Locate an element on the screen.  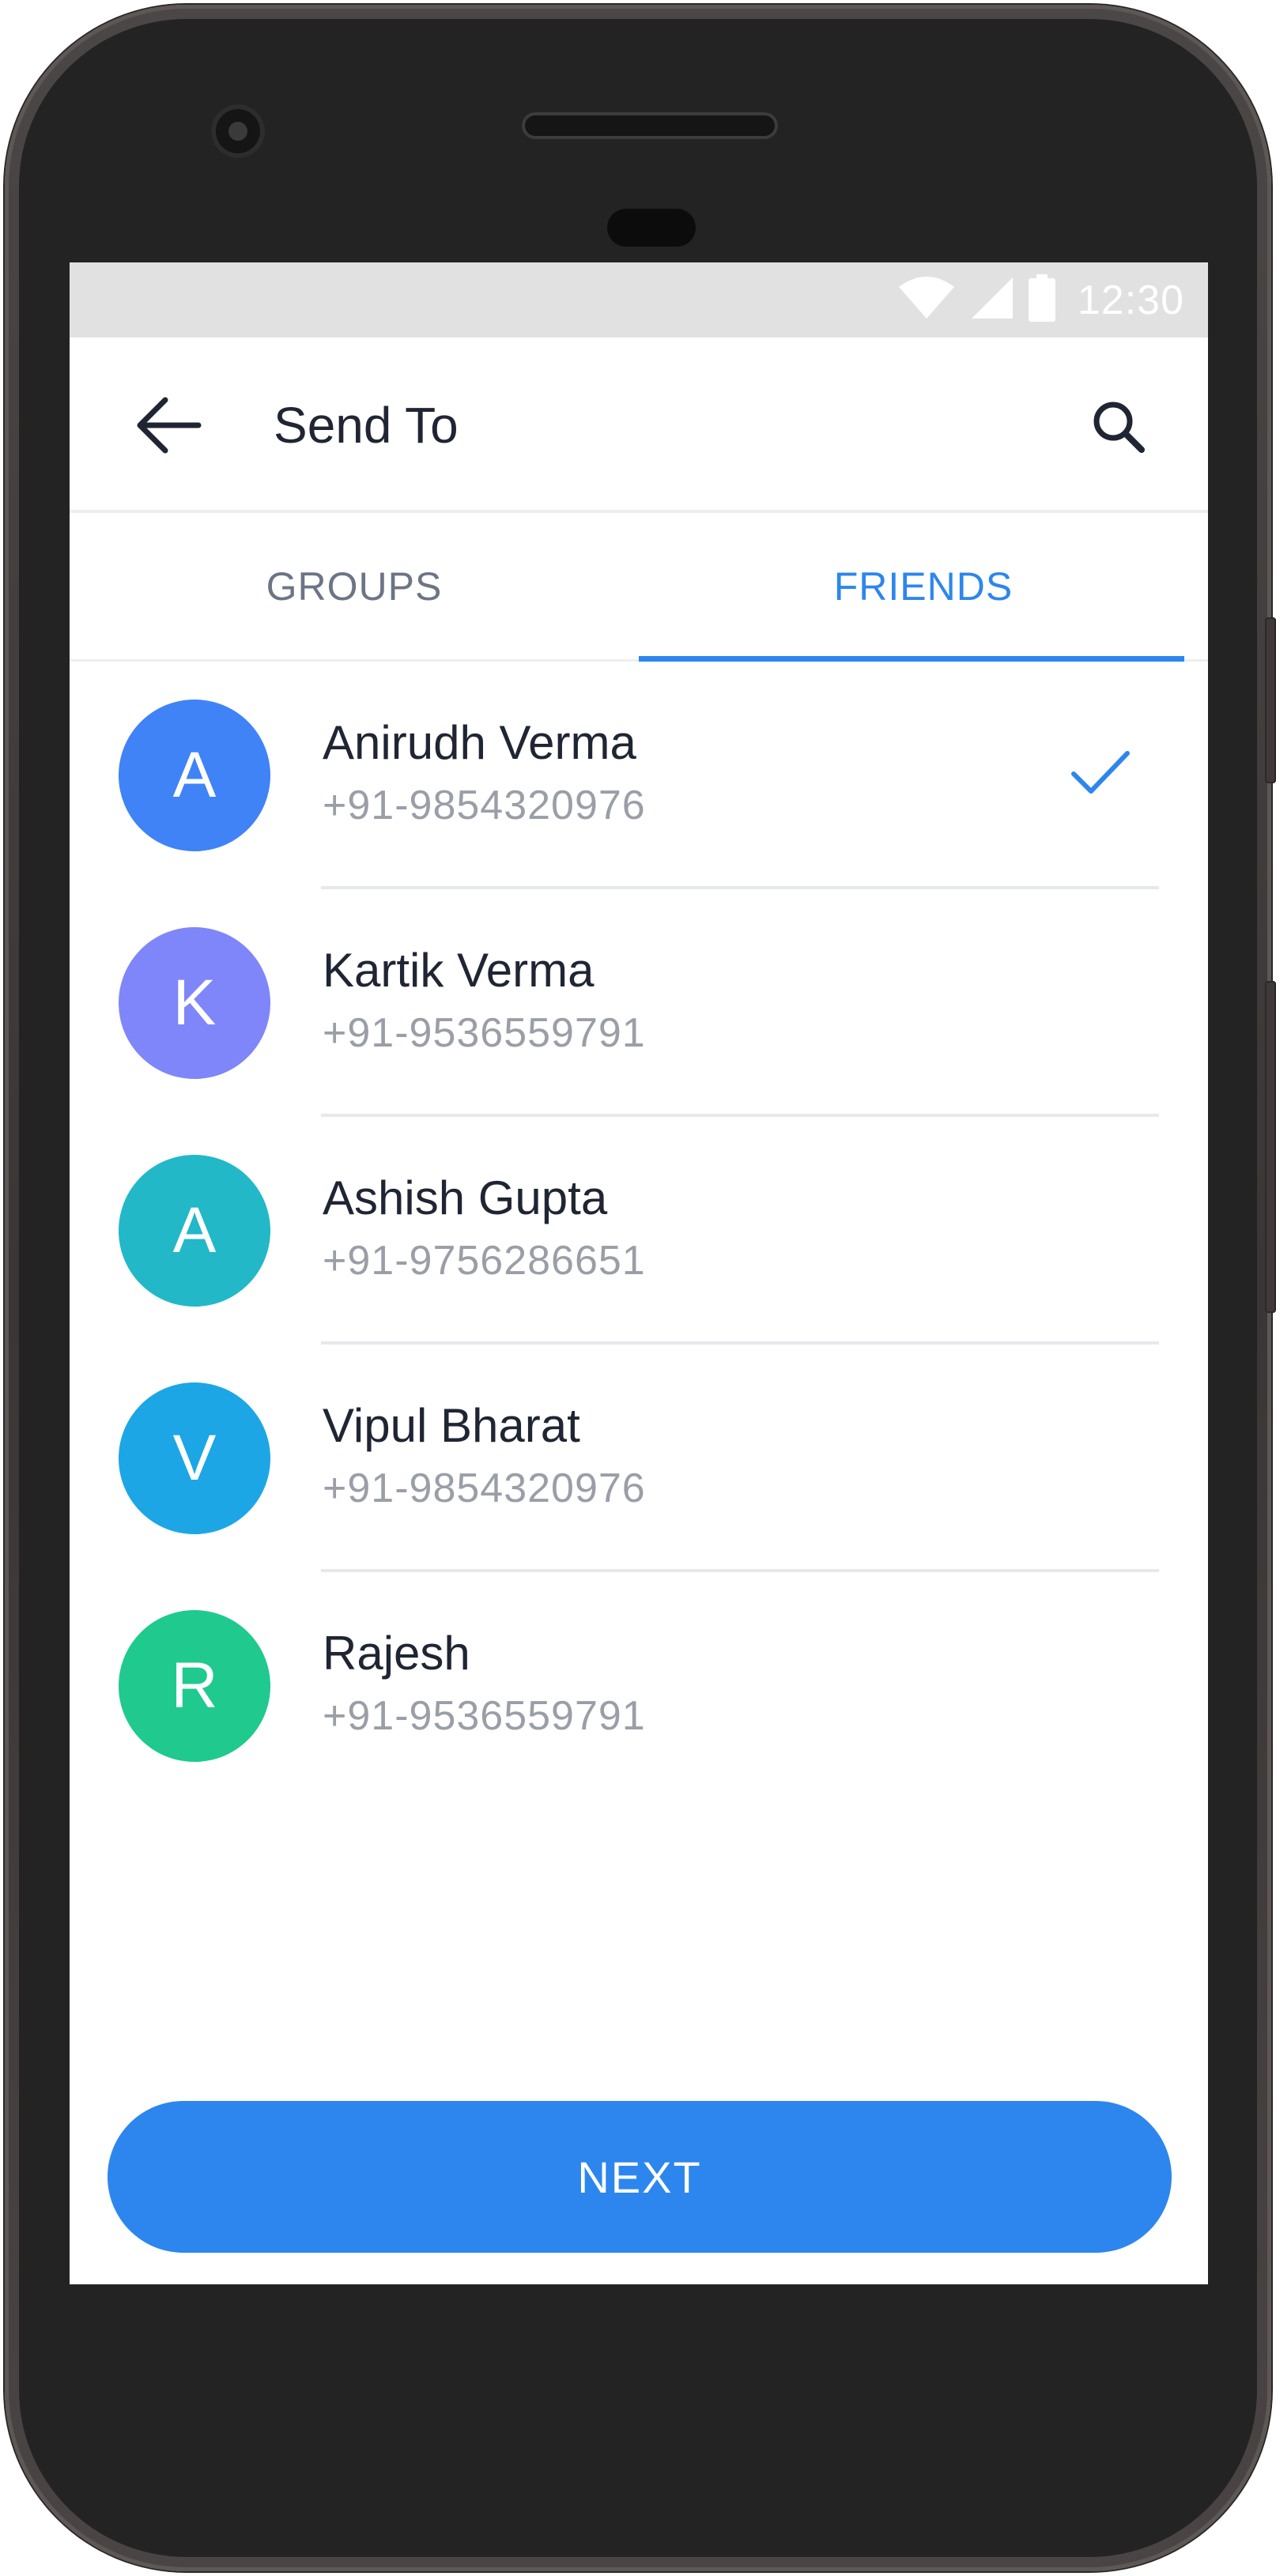
contact-name: Rajesh is located at coordinates (396, 1653).